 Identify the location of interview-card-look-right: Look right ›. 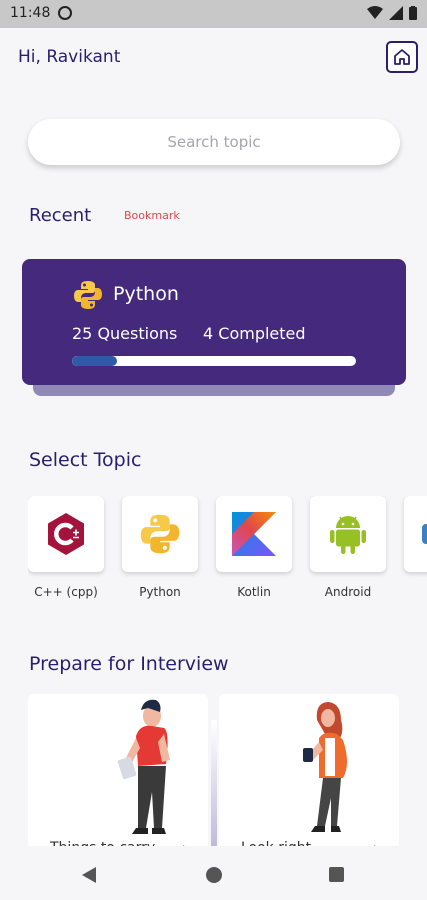
(309, 774).